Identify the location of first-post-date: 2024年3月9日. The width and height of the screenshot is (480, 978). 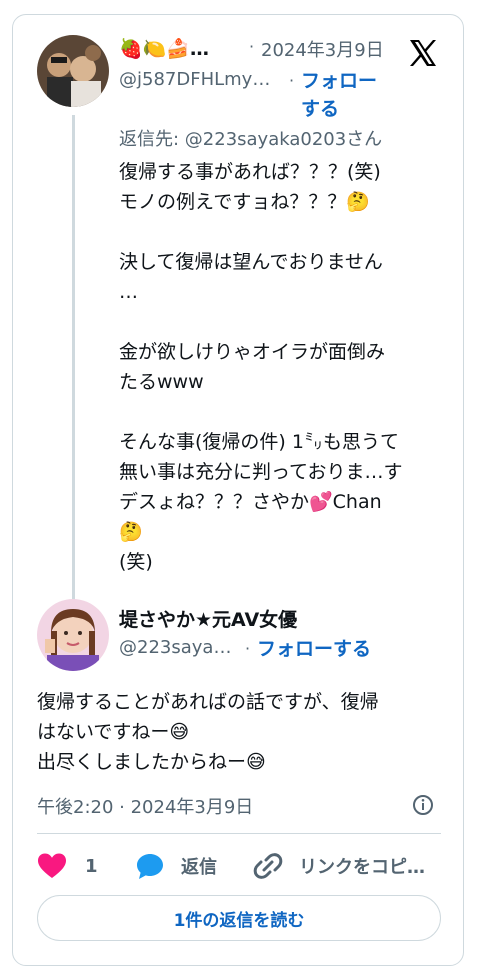
(322, 49).